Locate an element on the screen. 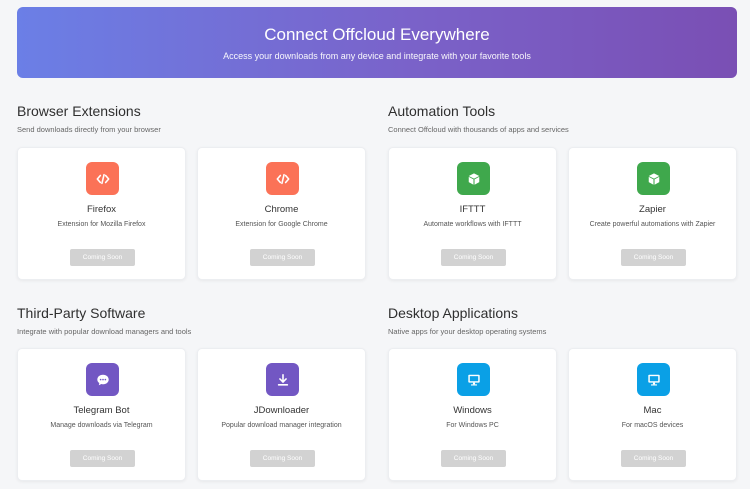  card-title: Mac is located at coordinates (652, 410).